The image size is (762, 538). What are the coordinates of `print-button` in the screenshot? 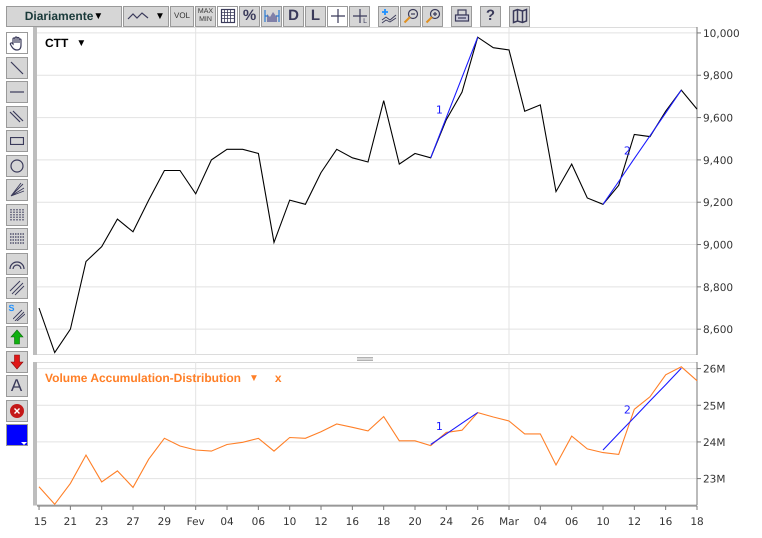 It's located at (461, 16).